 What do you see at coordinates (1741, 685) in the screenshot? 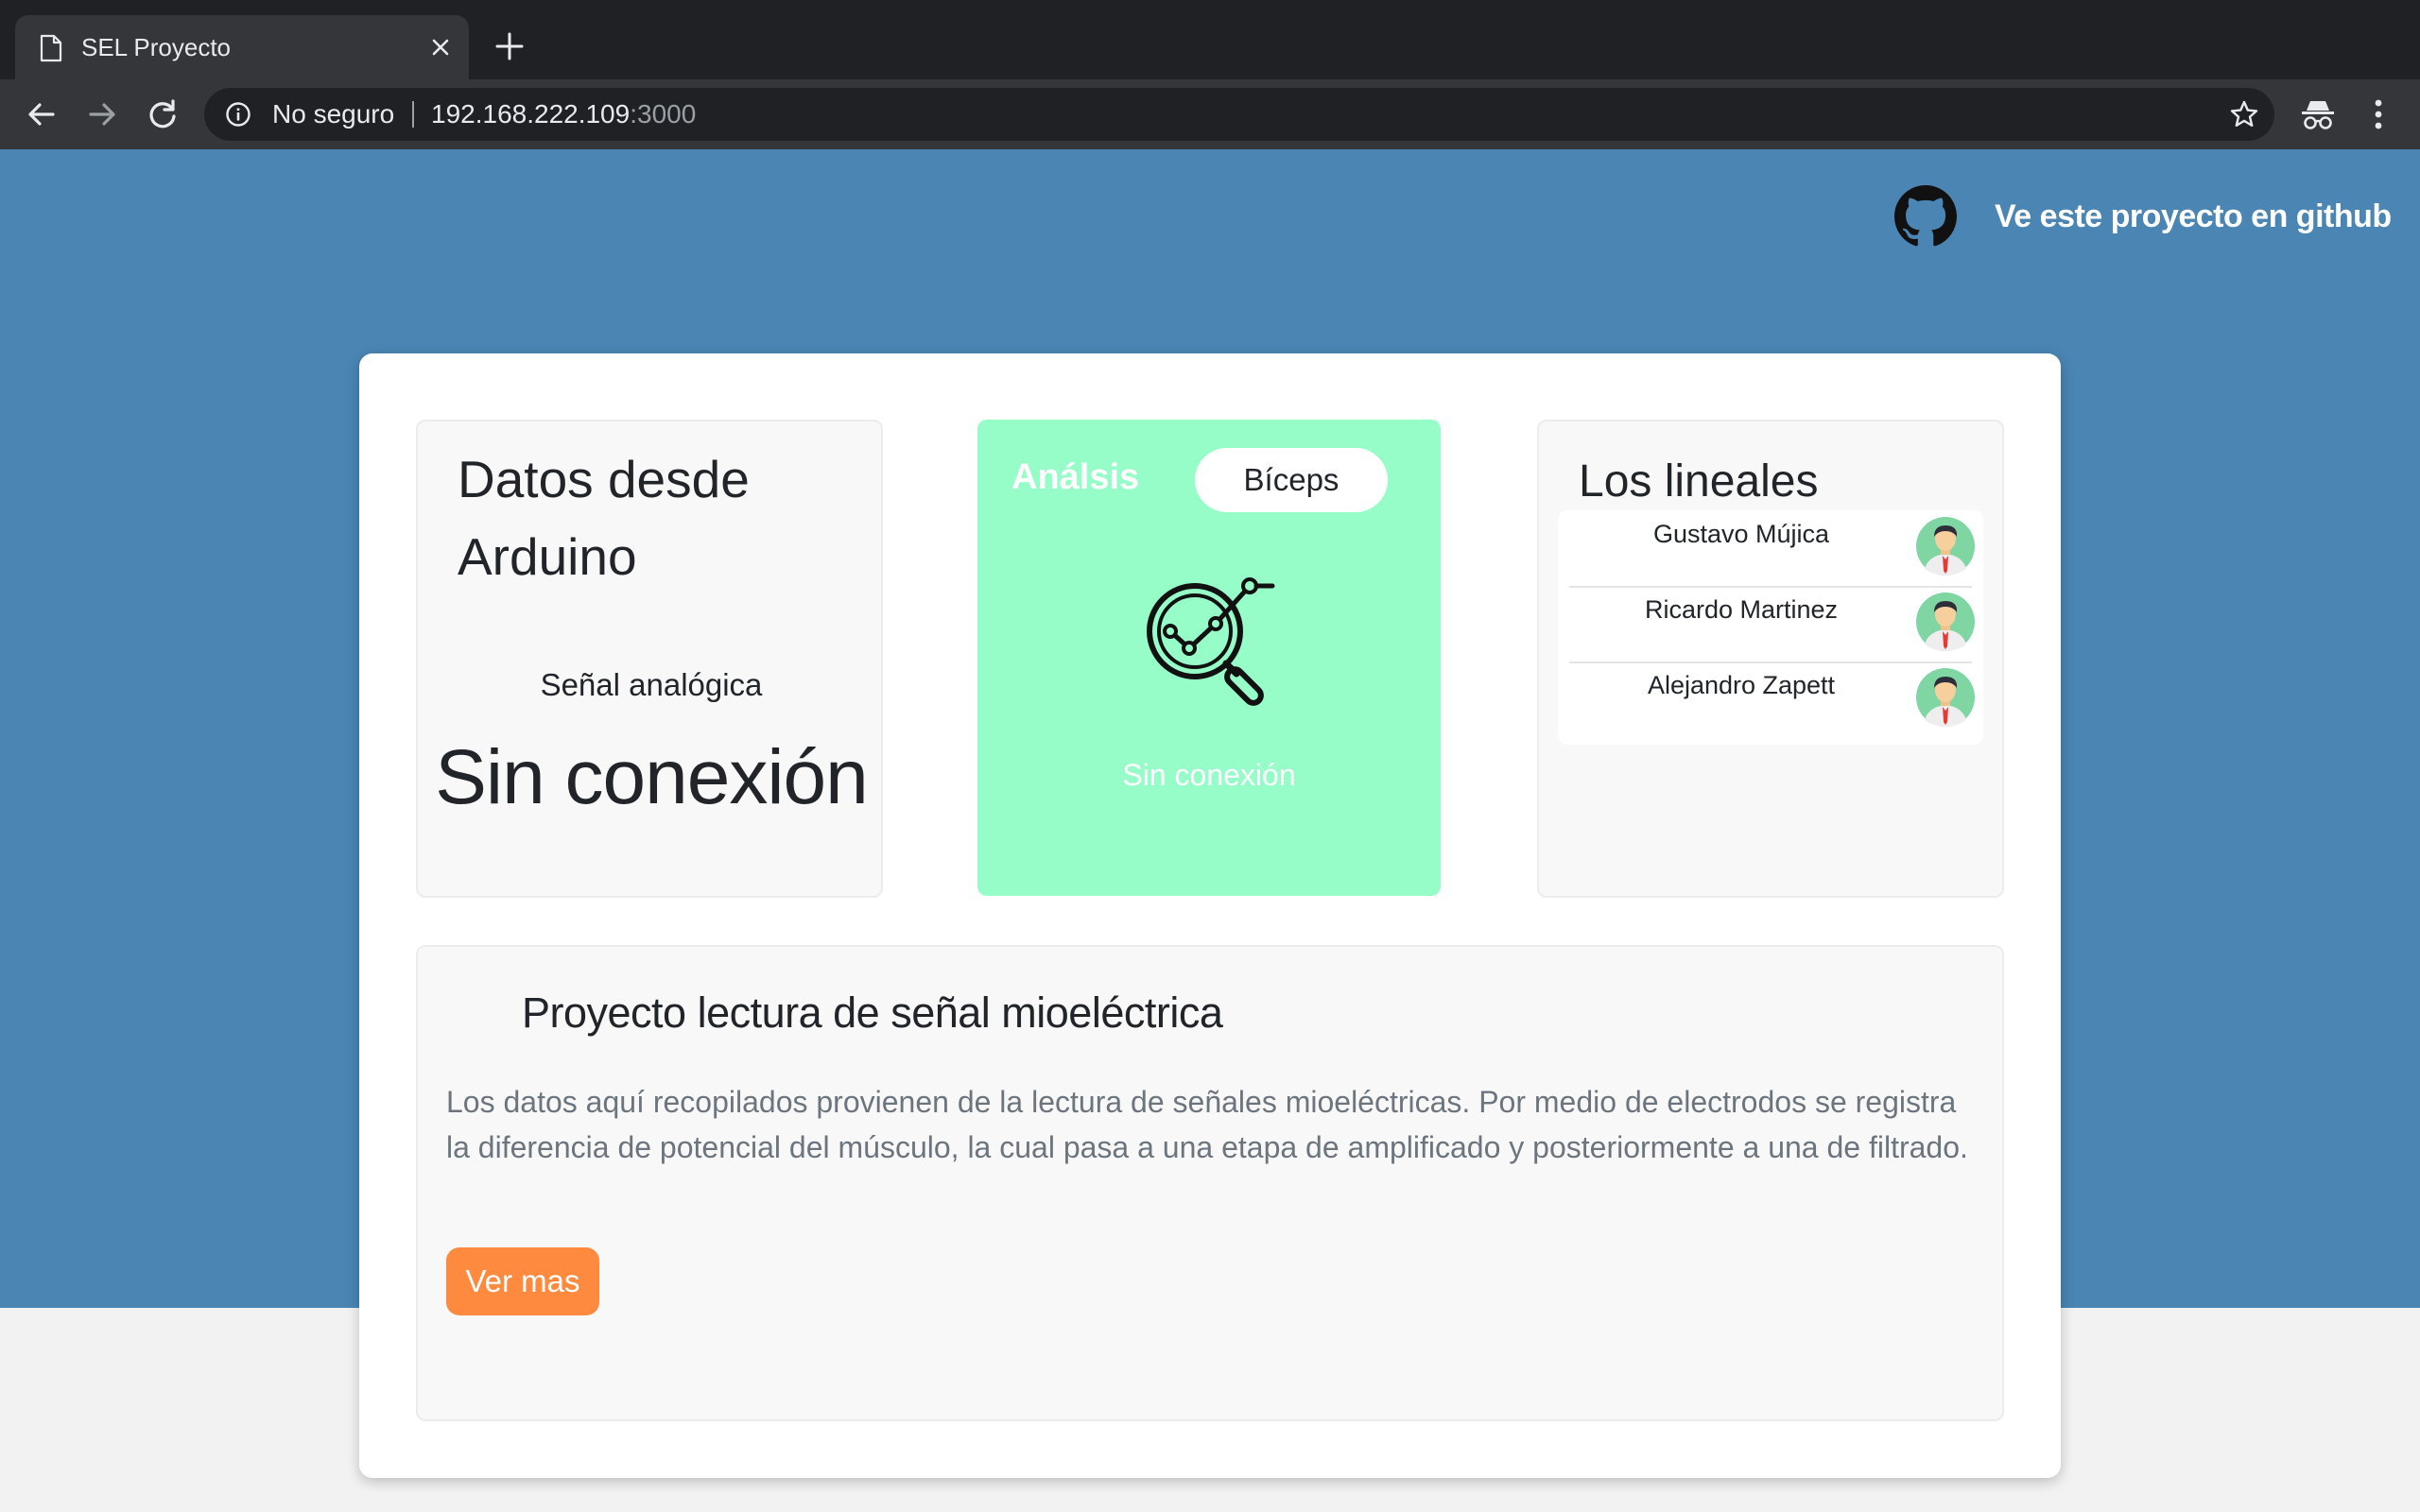
I see `team-member-name: Alejandro Zapett` at bounding box center [1741, 685].